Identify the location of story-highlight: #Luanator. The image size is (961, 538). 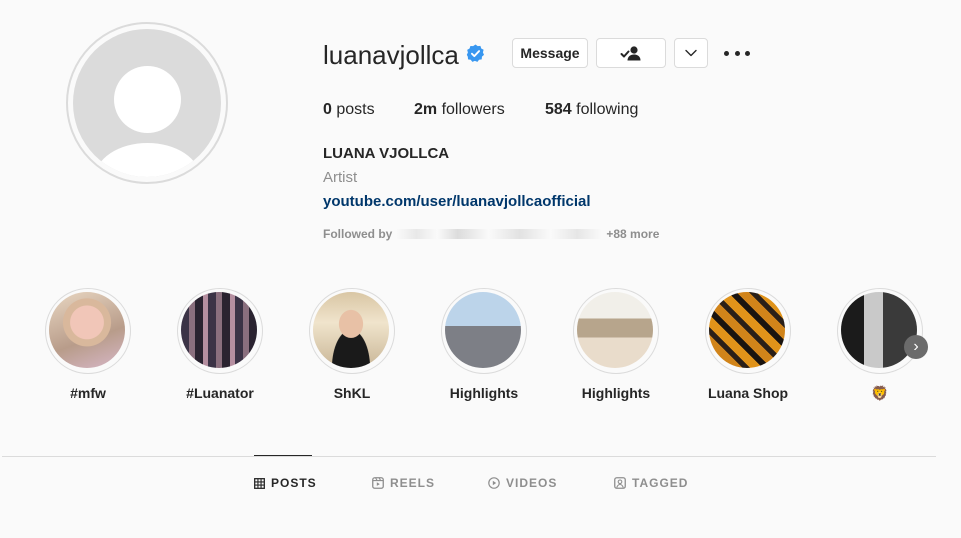
(220, 348).